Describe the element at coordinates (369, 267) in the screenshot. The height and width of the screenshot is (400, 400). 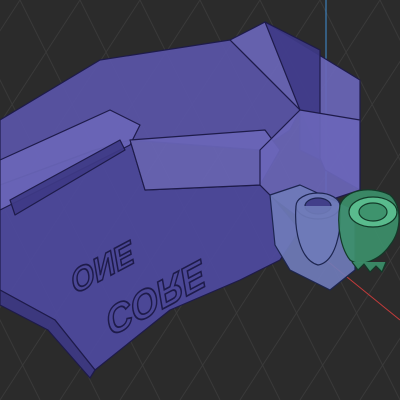
I see `green-part-teeth` at that location.